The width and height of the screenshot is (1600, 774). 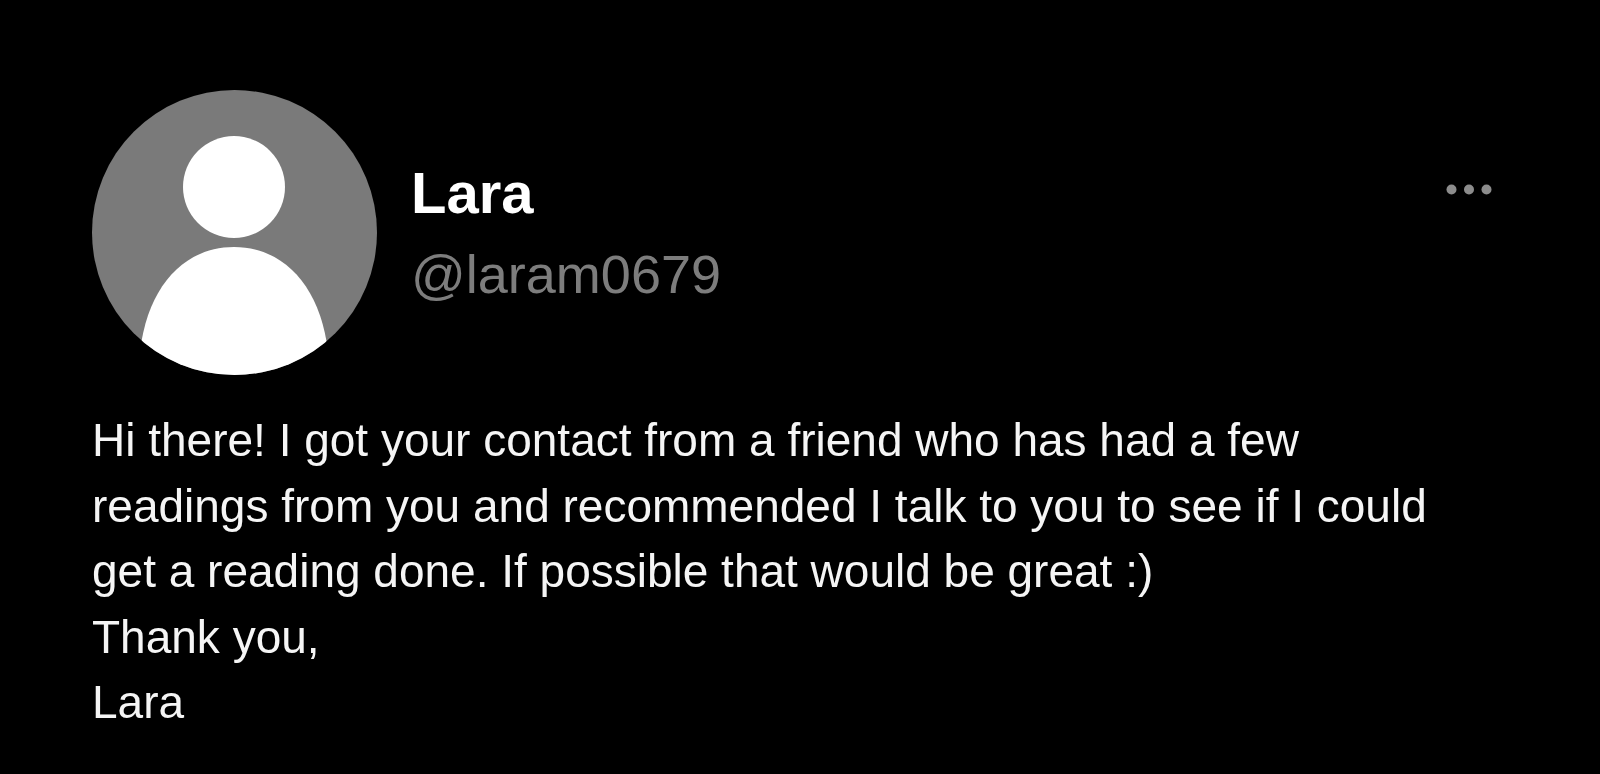 What do you see at coordinates (473, 193) in the screenshot?
I see `author-name: Lara` at bounding box center [473, 193].